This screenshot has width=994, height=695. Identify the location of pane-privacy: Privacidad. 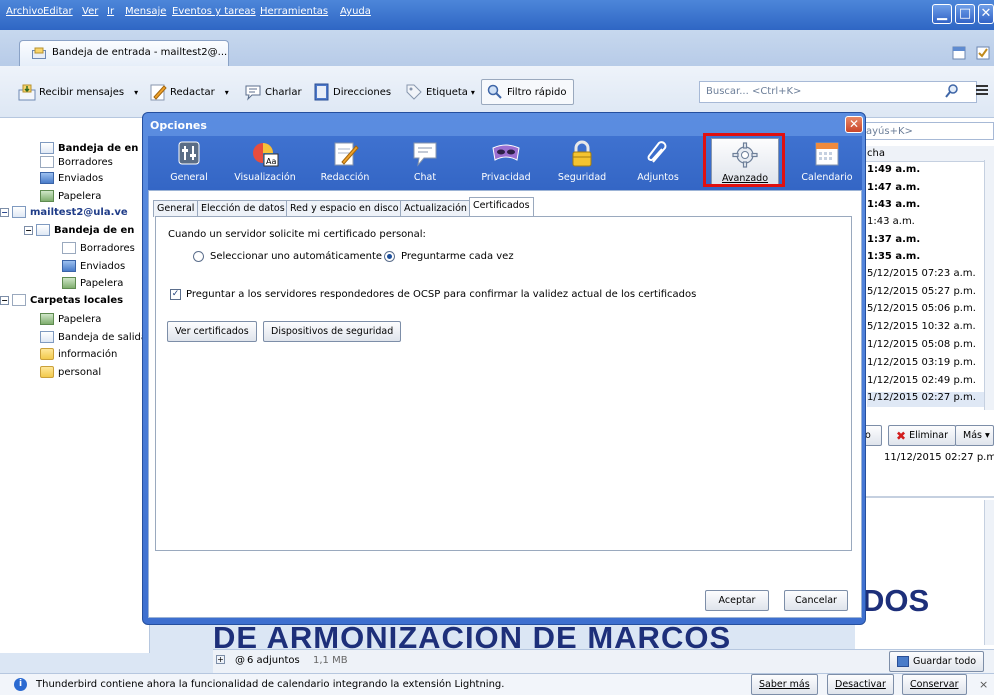
(506, 163).